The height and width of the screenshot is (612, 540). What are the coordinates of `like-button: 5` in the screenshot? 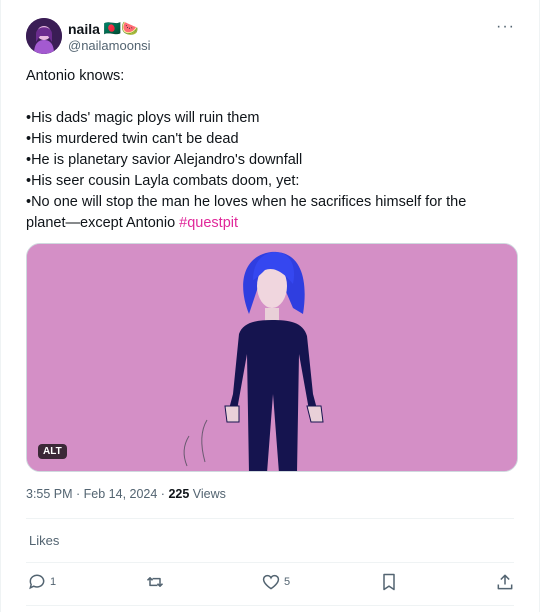 It's located at (275, 582).